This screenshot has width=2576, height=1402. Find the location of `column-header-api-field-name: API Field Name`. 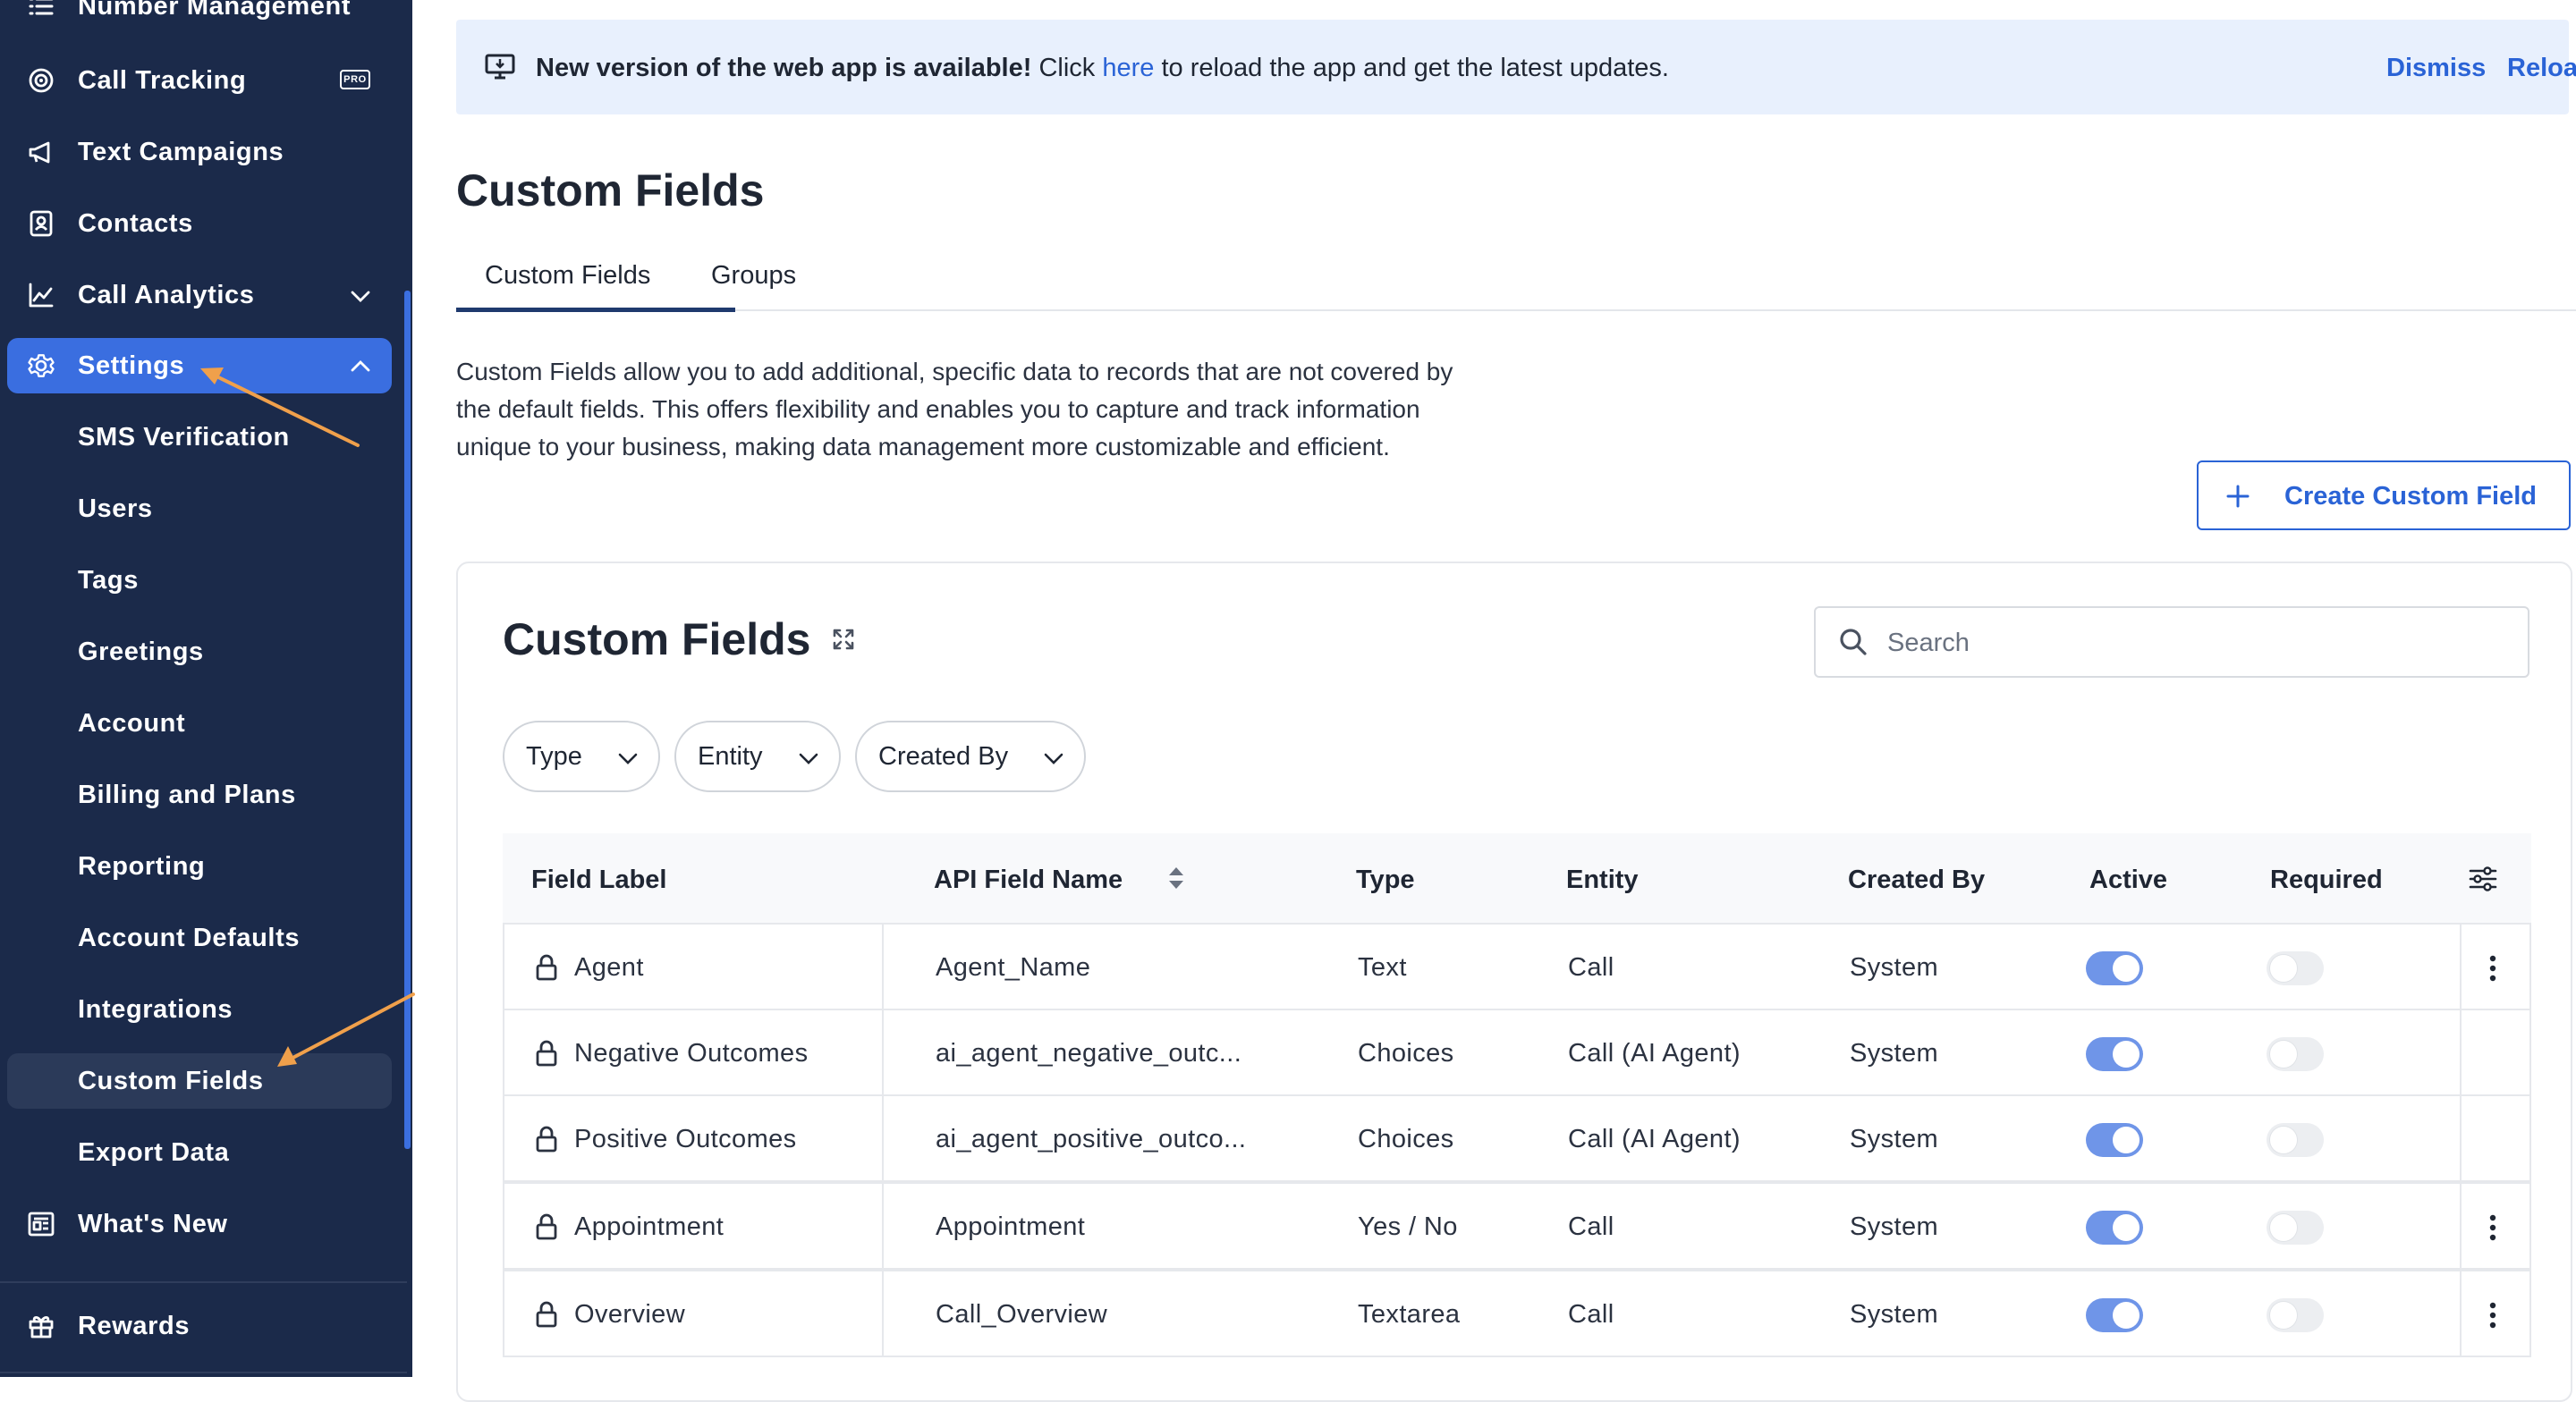

column-header-api-field-name: API Field Name is located at coordinates (1028, 880).